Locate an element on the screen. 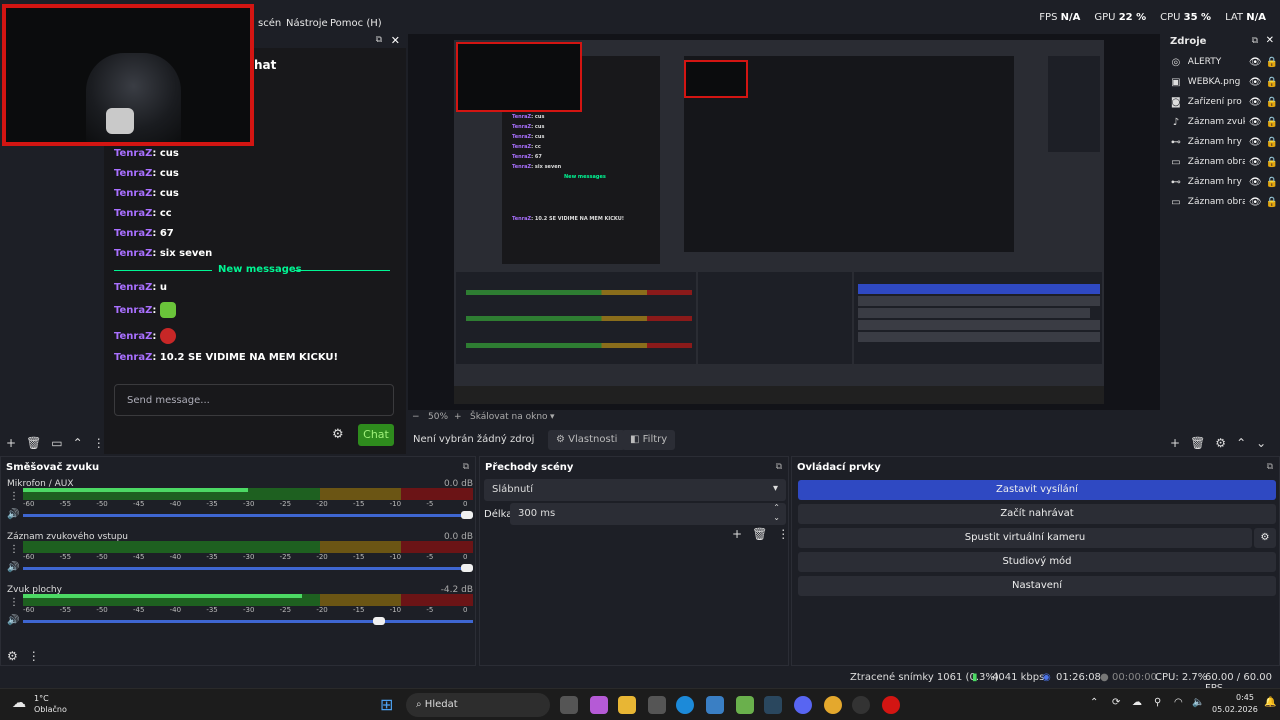 The image size is (1280, 720). zoom-out-icon: − is located at coordinates (416, 417).